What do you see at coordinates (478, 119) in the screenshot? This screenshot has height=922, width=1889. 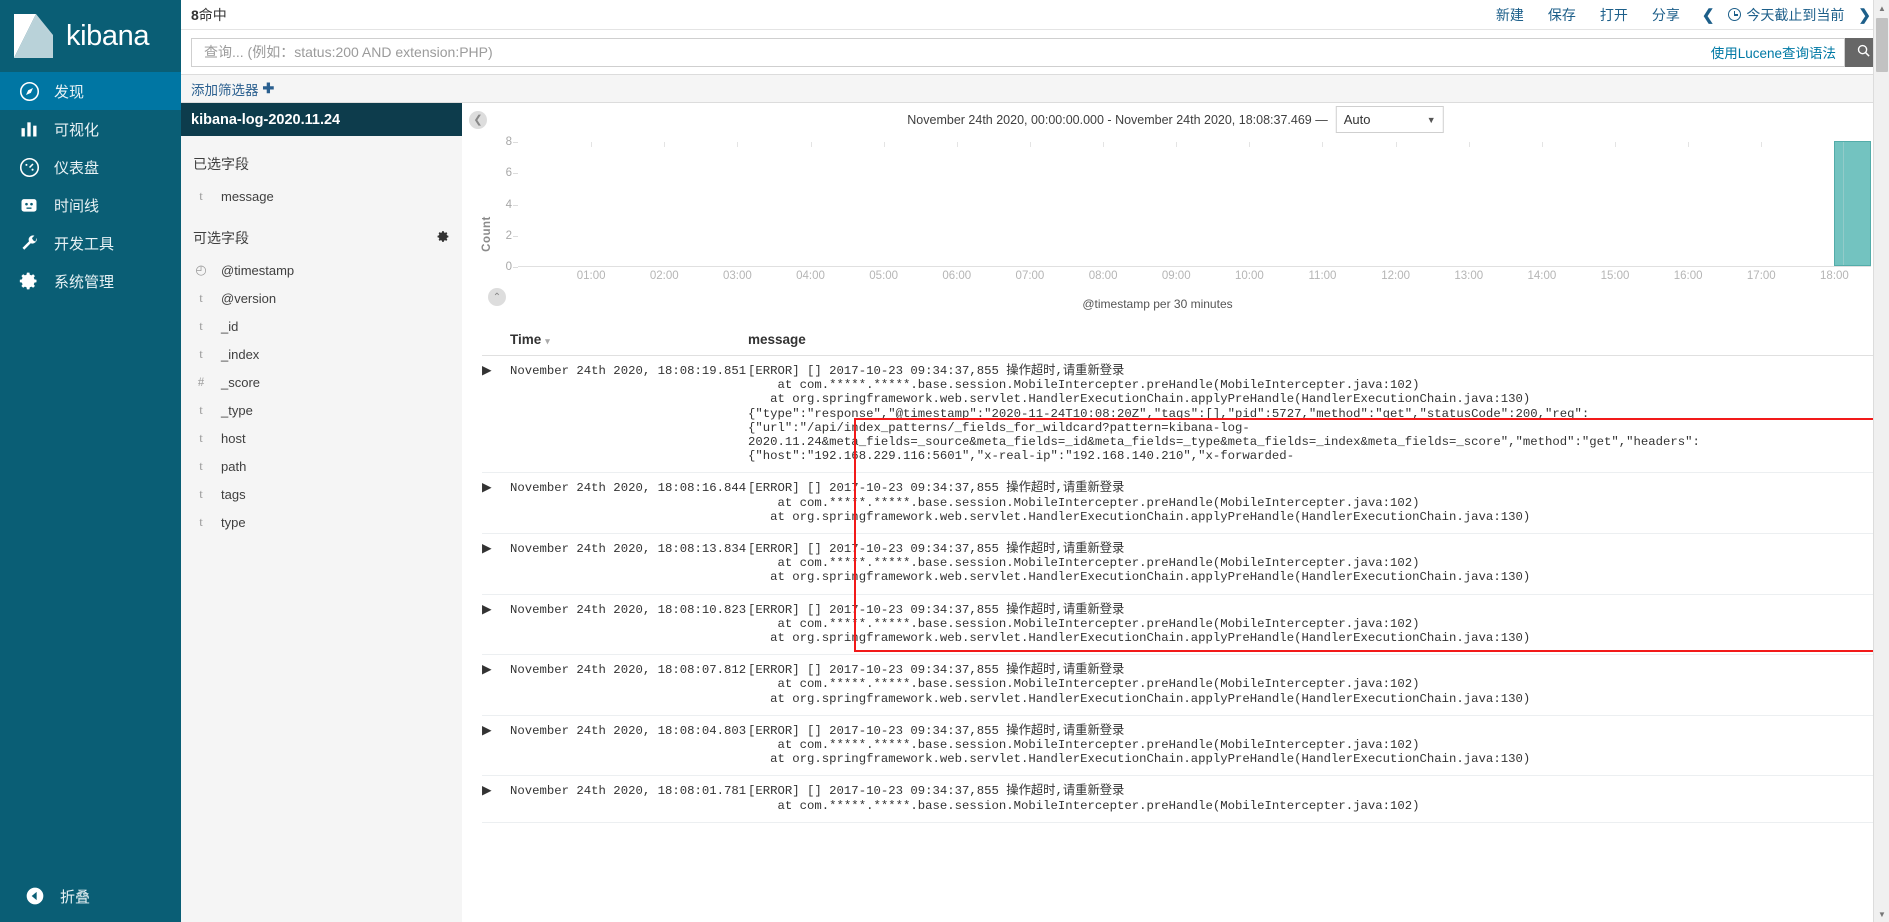 I see `chevron-left-icon: ❮` at bounding box center [478, 119].